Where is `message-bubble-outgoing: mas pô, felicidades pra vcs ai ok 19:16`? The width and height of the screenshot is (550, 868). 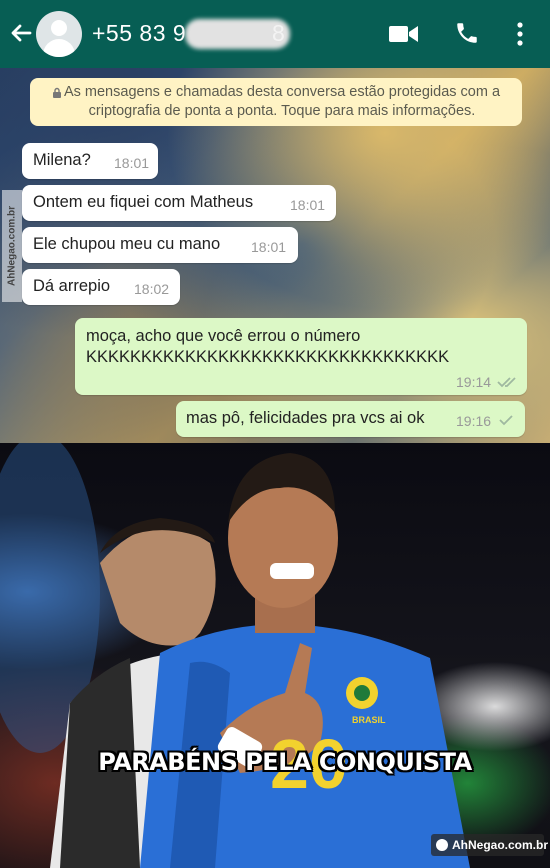
message-bubble-outgoing: mas pô, felicidades pra vcs ai ok 19:16 is located at coordinates (350, 419).